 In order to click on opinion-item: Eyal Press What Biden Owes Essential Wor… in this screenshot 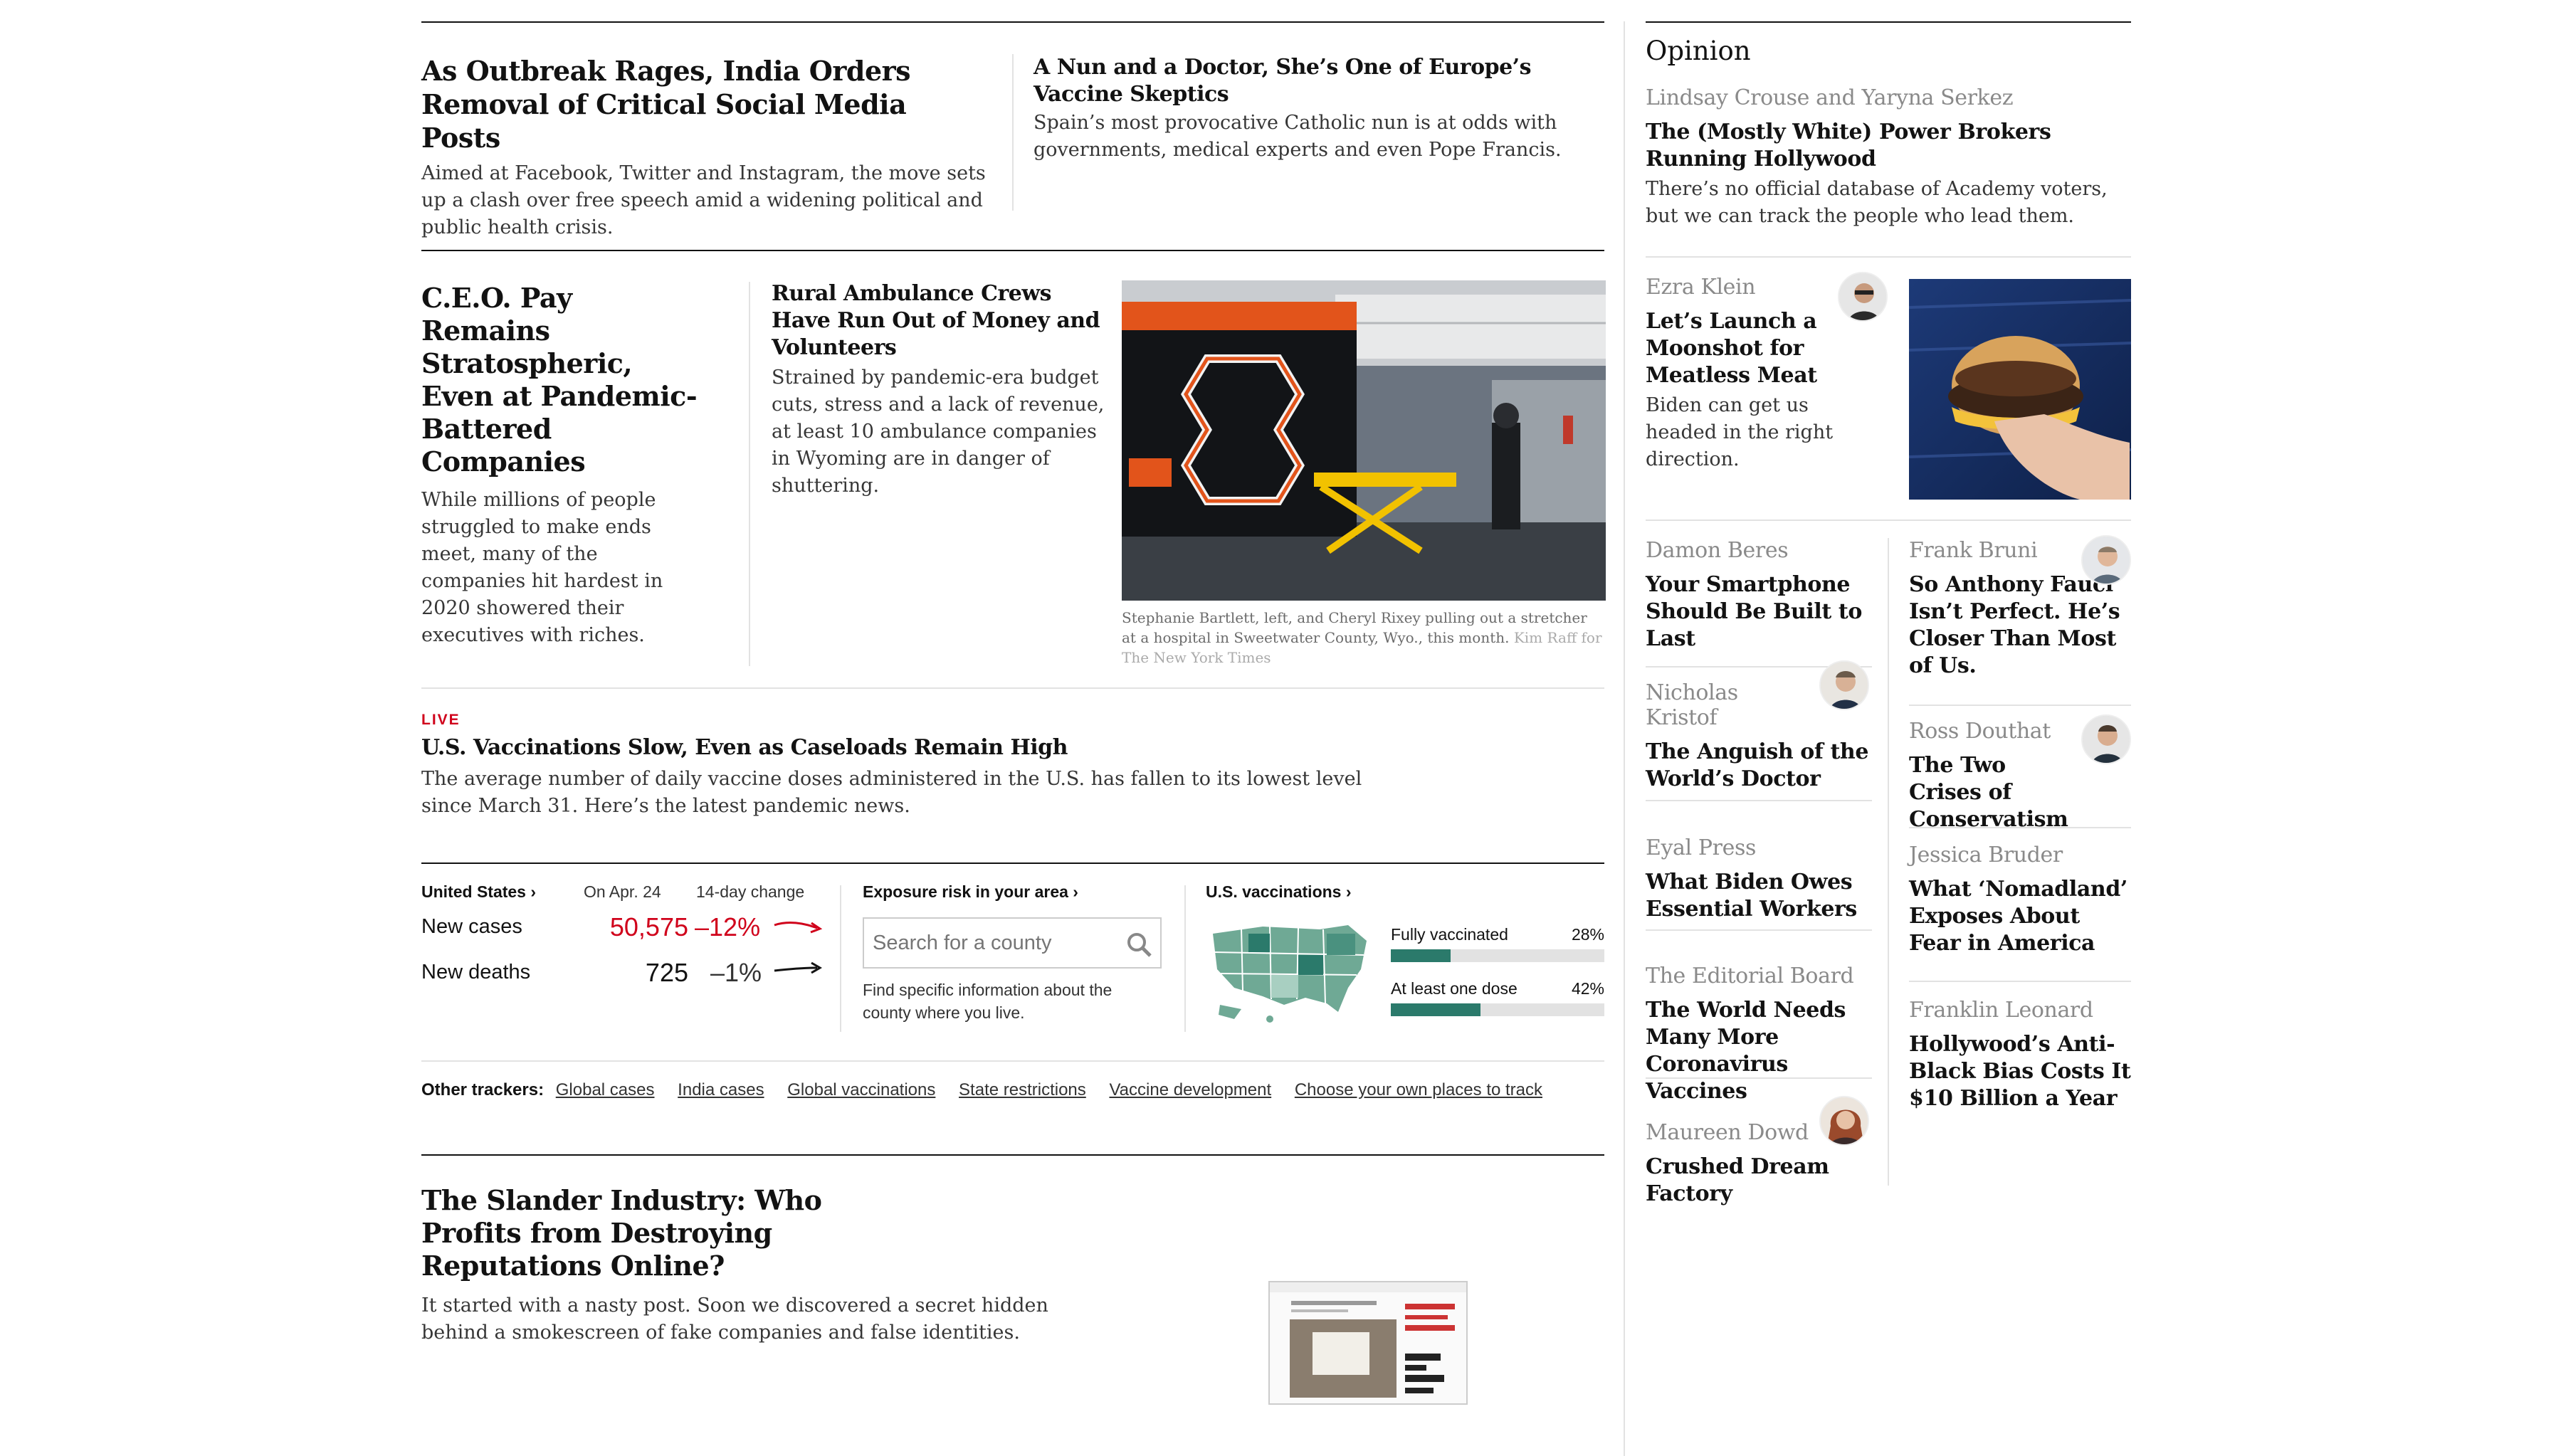, I will do `click(1759, 899)`.